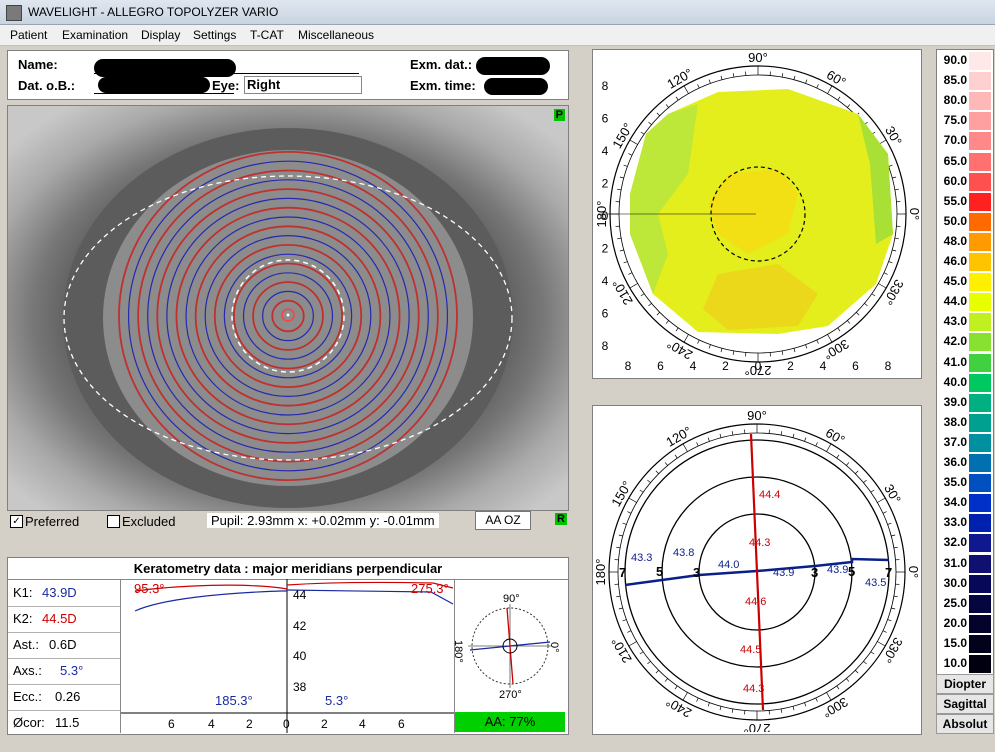 This screenshot has width=995, height=752. What do you see at coordinates (430, 588) in the screenshot?
I see `angle-label-275: 275.3°` at bounding box center [430, 588].